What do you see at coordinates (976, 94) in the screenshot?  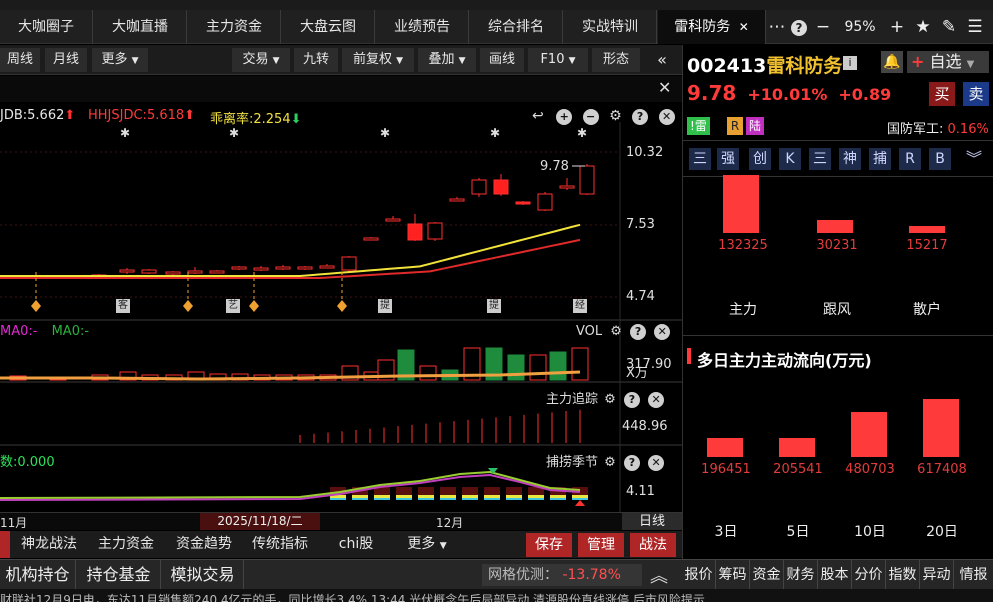 I see `sell-button: 卖` at bounding box center [976, 94].